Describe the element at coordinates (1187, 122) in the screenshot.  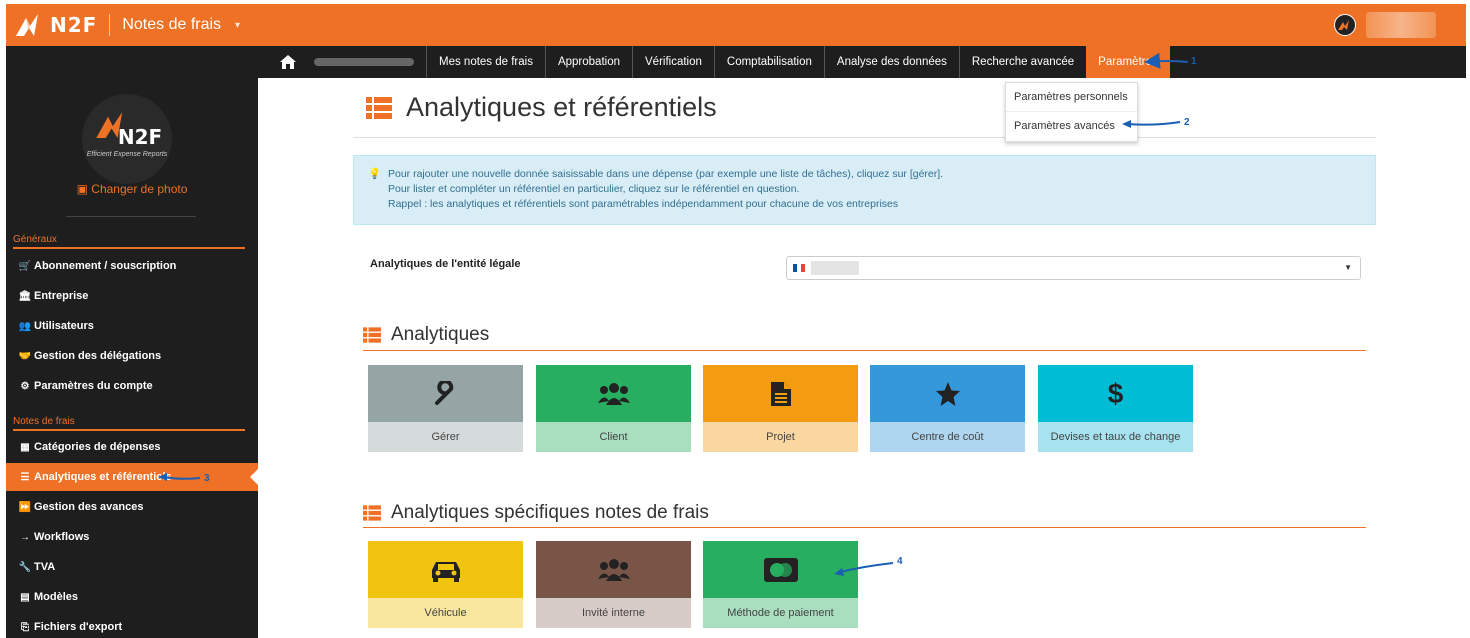
I see `annotation-number: 2` at that location.